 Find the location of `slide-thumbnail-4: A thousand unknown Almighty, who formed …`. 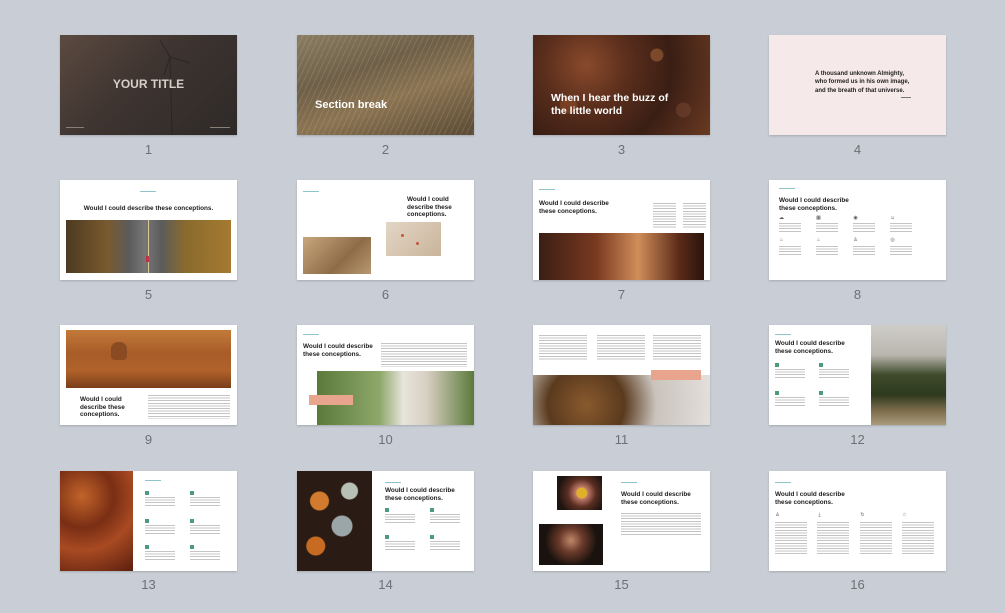

slide-thumbnail-4: A thousand unknown Almighty, who formed … is located at coordinates (857, 85).